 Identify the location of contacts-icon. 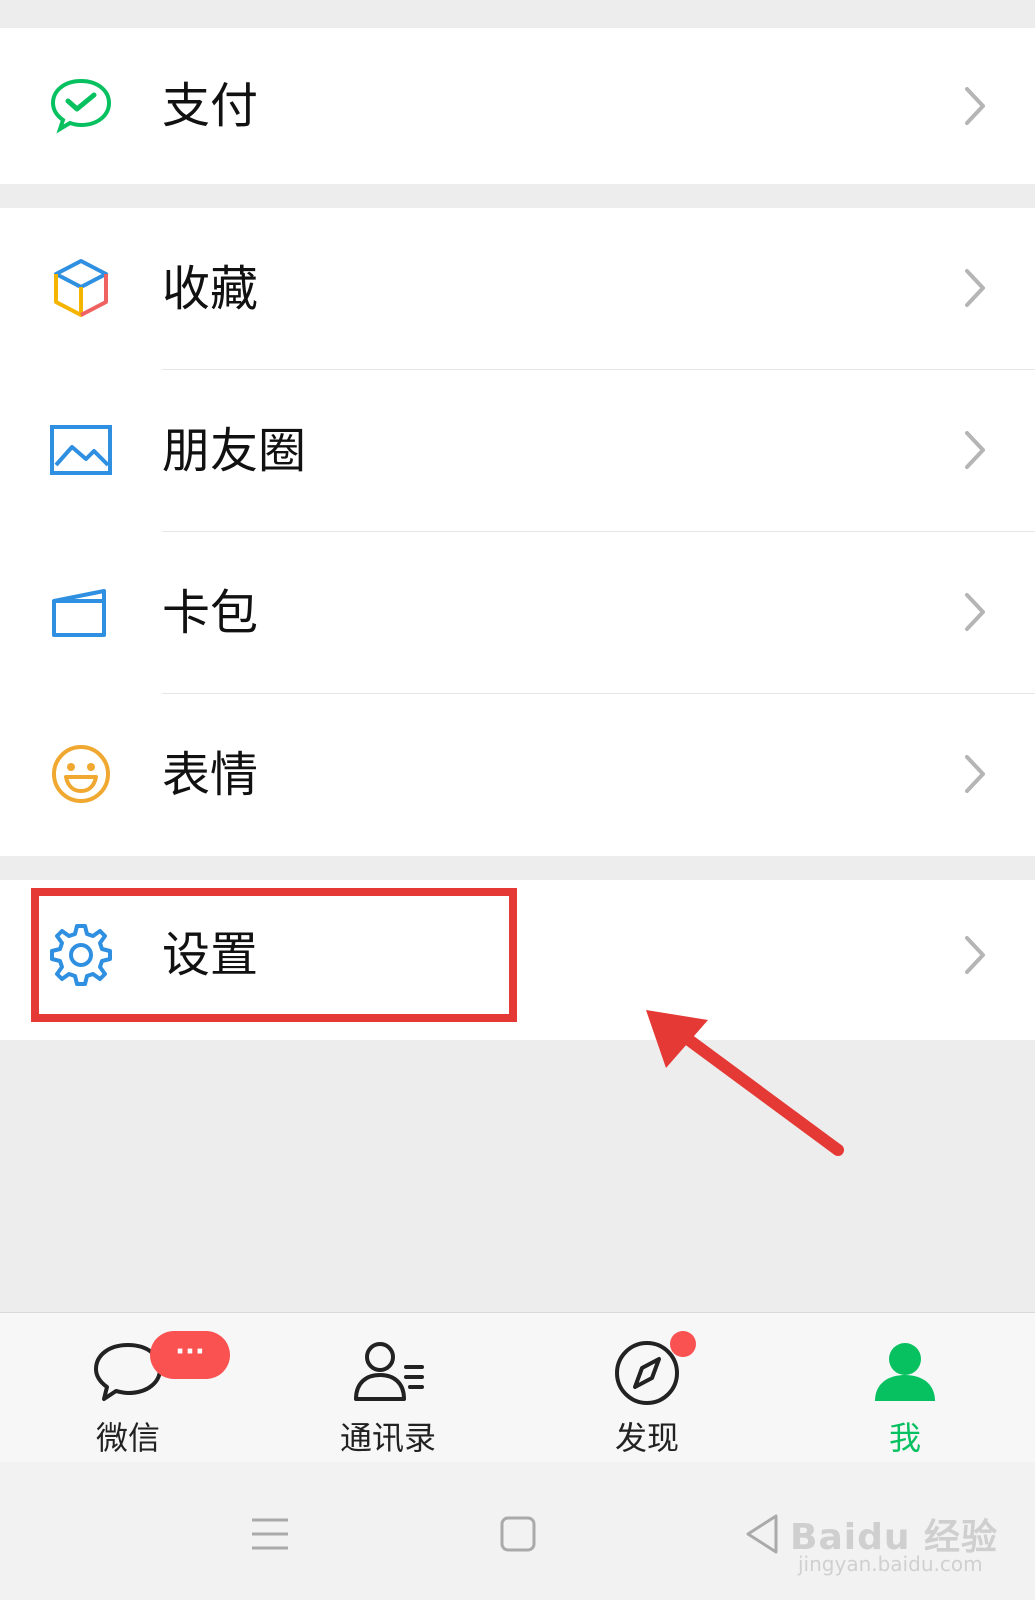
(388, 1371).